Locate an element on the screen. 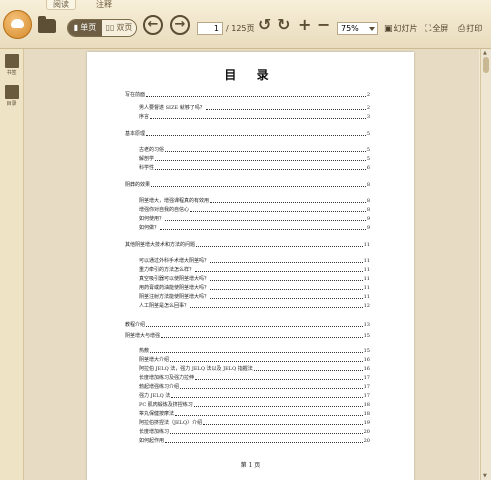 The height and width of the screenshot is (480, 491). toc-entry: 阴茎增大与增强 15 is located at coordinates (247, 336).